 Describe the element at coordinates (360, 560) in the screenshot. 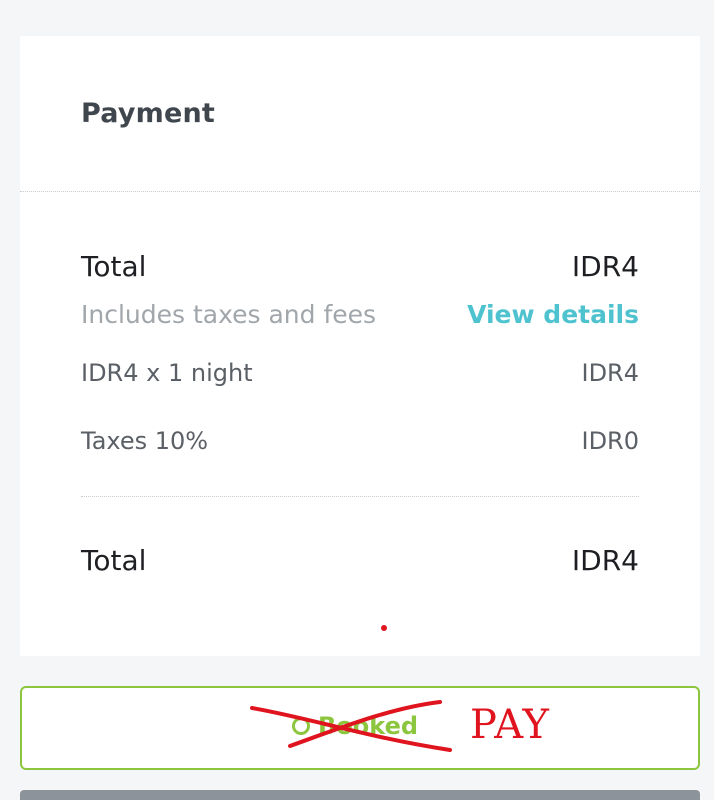

I see `grand-total-row: Total IDR4` at that location.